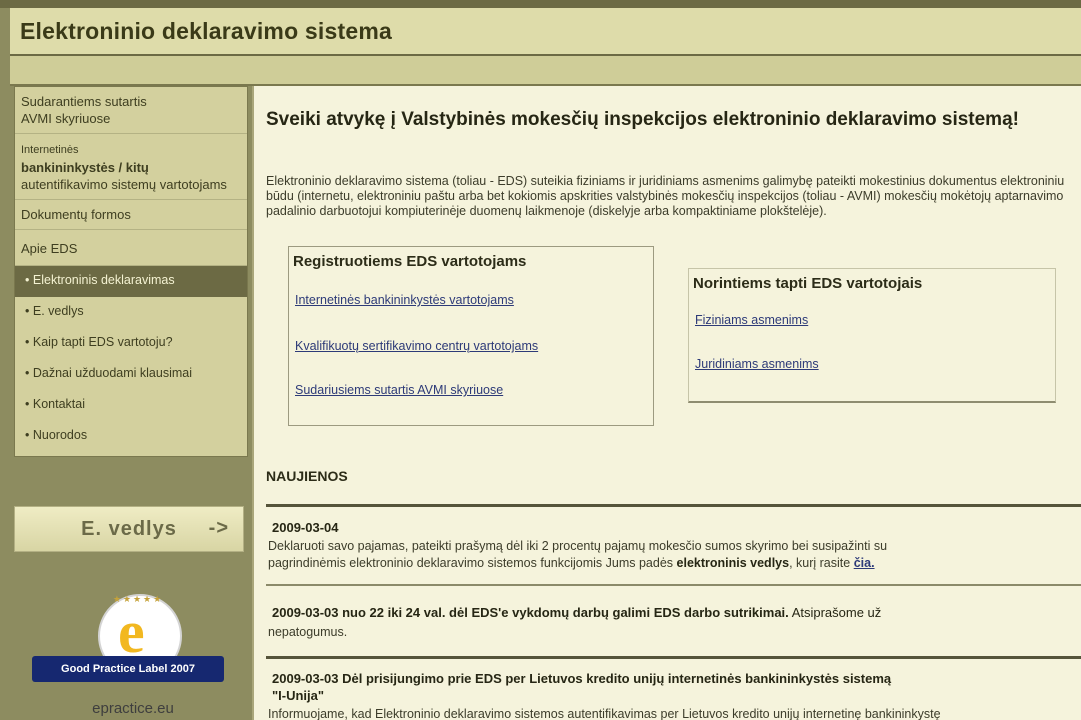 This screenshot has width=1081, height=720. Describe the element at coordinates (131, 248) in the screenshot. I see `sidebar-item-about-eds: Apie EDS` at that location.